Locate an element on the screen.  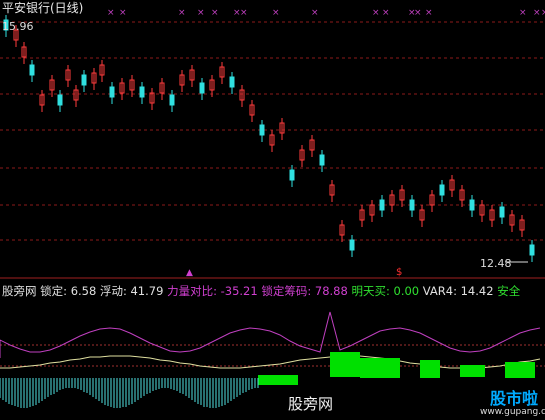
event-marker: $ is located at coordinates (399, 272).